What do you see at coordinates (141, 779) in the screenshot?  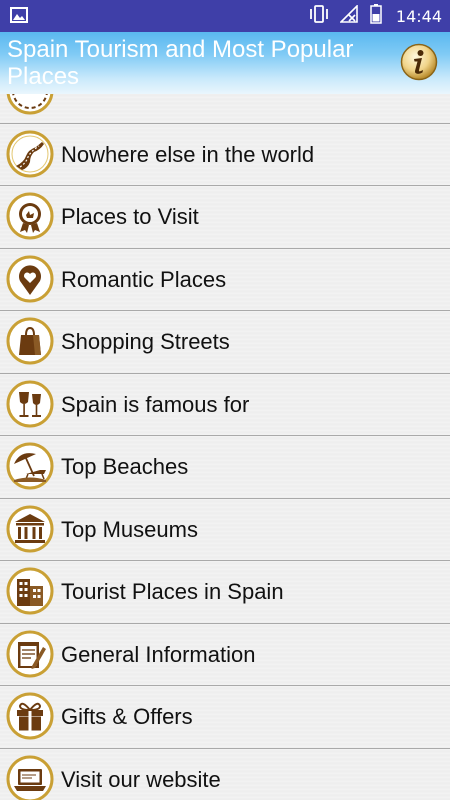 I see `list-item-label: Visit our website` at bounding box center [141, 779].